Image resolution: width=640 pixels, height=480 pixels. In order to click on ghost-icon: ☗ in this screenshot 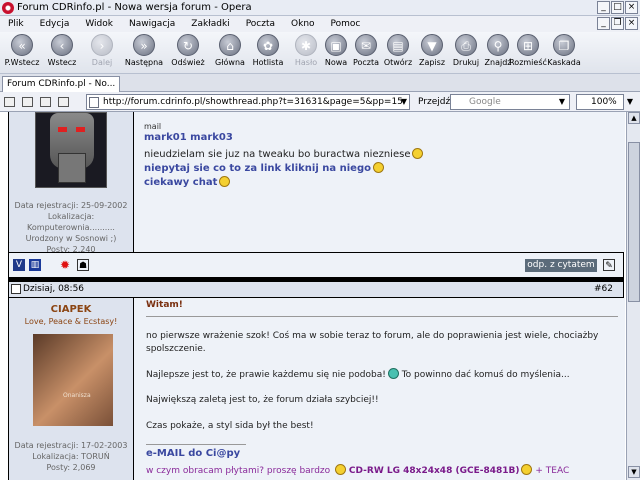, I will do `click(83, 265)`.